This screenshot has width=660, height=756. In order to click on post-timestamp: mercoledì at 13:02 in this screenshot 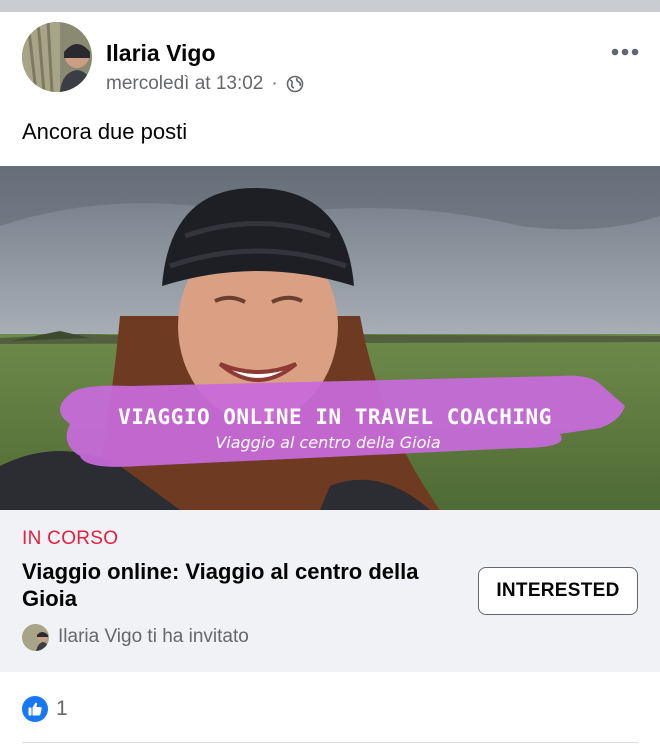, I will do `click(184, 84)`.